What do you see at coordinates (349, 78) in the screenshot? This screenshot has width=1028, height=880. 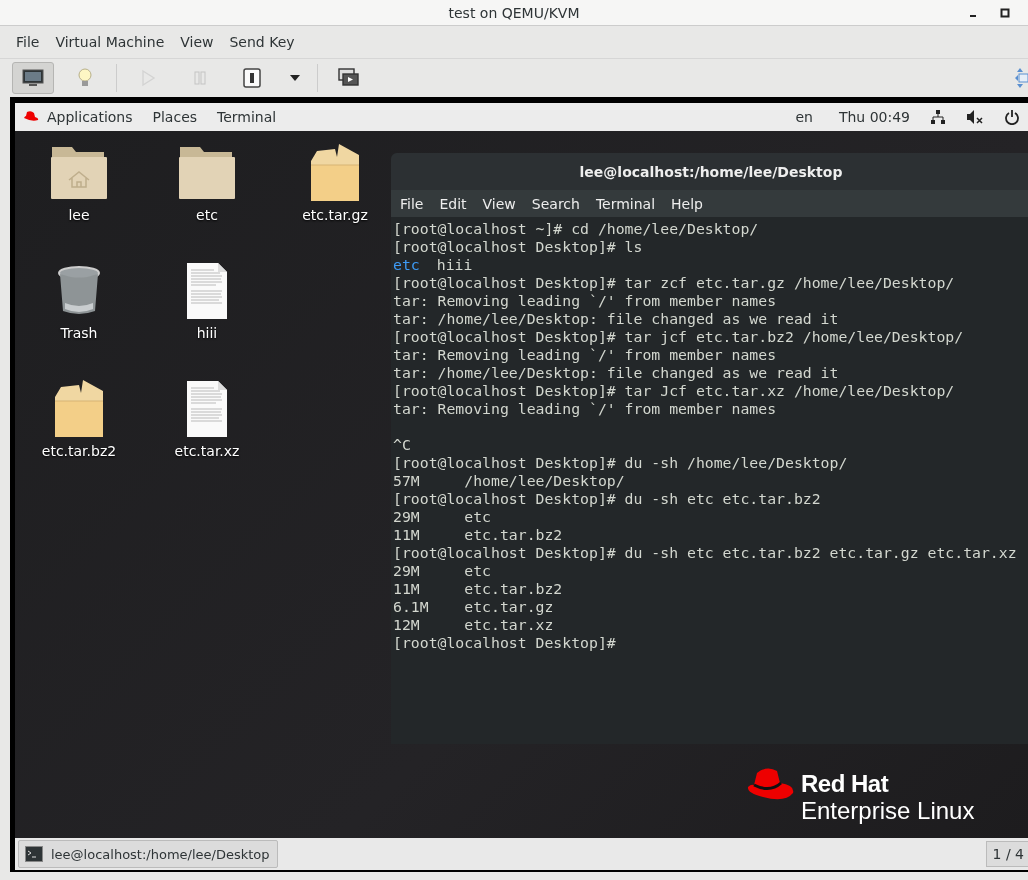 I see `screens-icon` at bounding box center [349, 78].